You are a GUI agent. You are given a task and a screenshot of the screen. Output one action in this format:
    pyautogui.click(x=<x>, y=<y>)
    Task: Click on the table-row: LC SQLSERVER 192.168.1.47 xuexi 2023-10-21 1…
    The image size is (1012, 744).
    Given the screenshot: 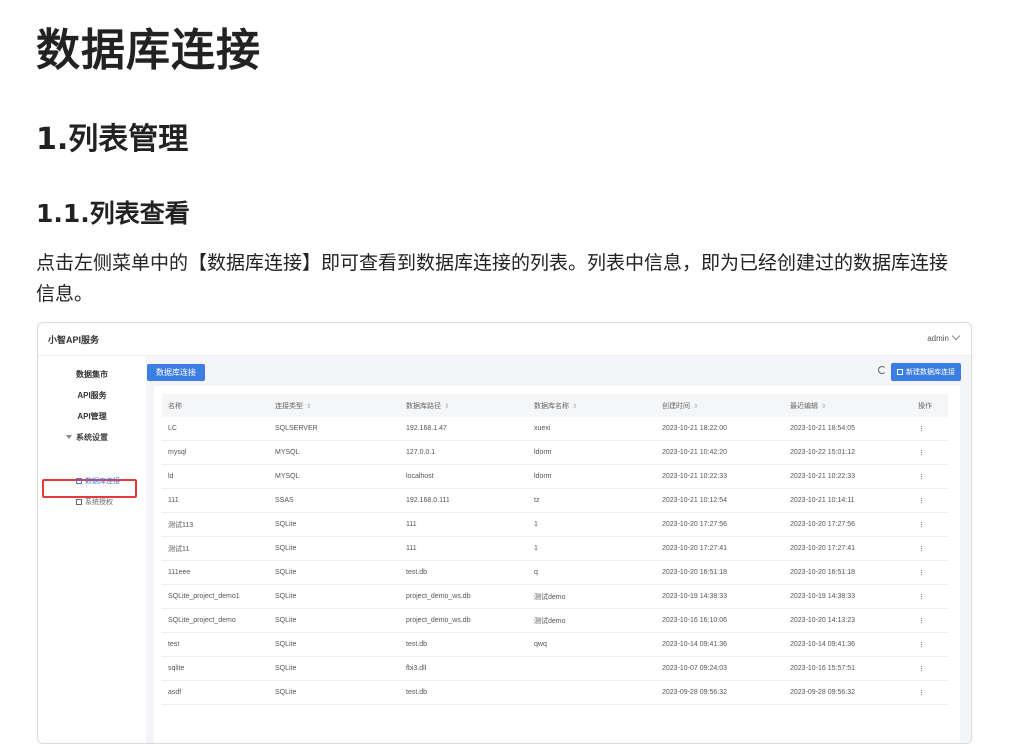 What is the action you would take?
    pyautogui.click(x=555, y=429)
    